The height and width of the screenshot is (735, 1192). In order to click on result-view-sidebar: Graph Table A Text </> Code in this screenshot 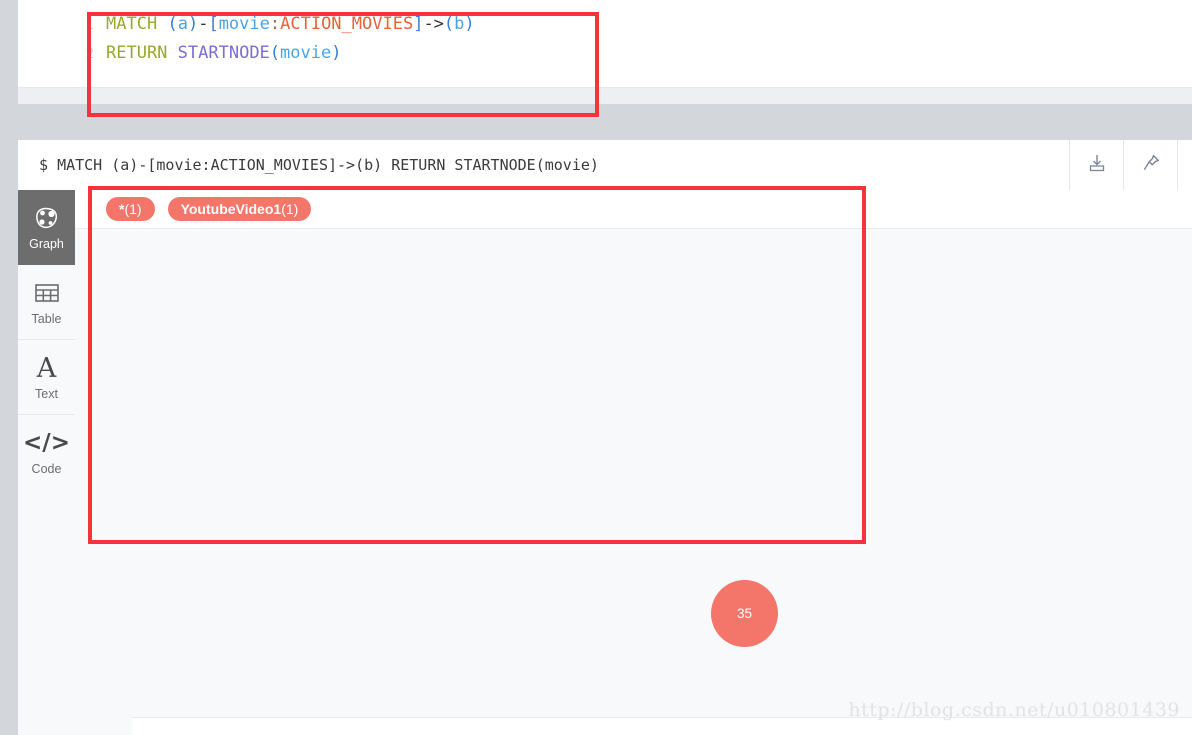, I will do `click(47, 462)`.